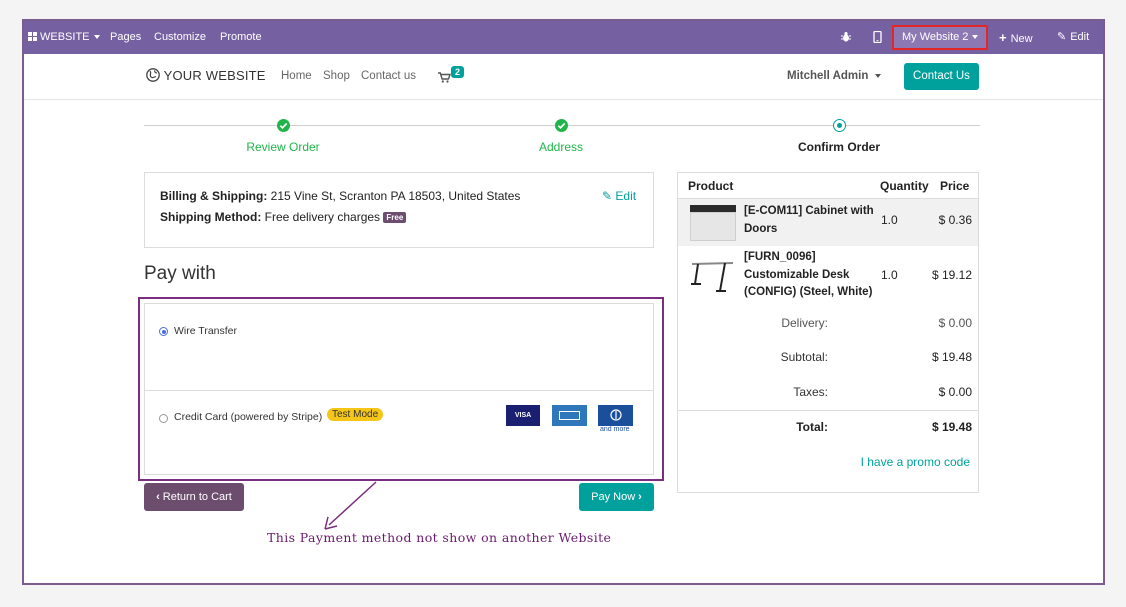 The height and width of the screenshot is (607, 1126). What do you see at coordinates (615, 429) in the screenshot?
I see `and-more-label: and more` at bounding box center [615, 429].